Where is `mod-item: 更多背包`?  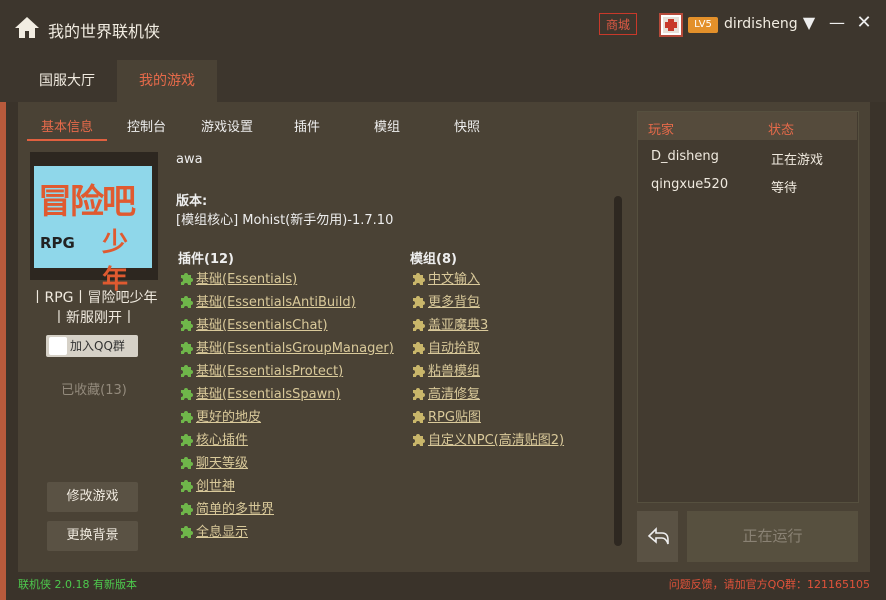
mod-item: 更多背包 is located at coordinates (487, 302).